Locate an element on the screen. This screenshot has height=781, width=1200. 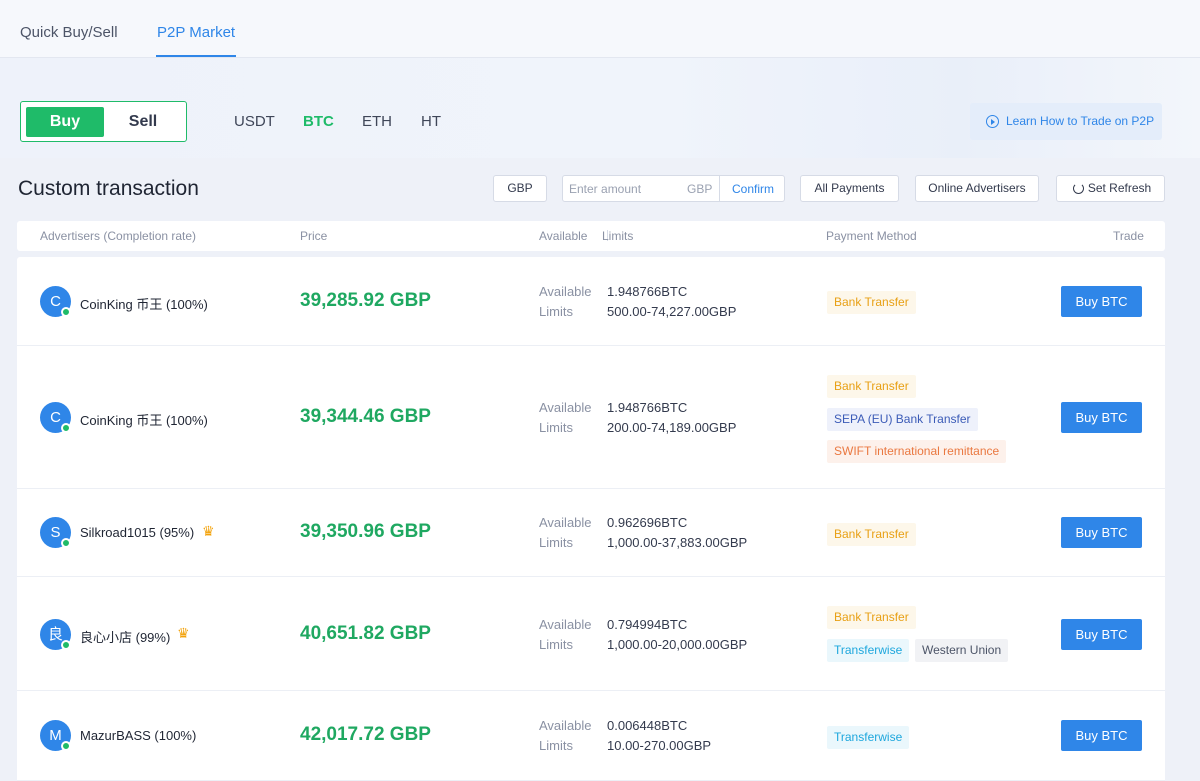
price: 39,350.96 GBP is located at coordinates (365, 531).